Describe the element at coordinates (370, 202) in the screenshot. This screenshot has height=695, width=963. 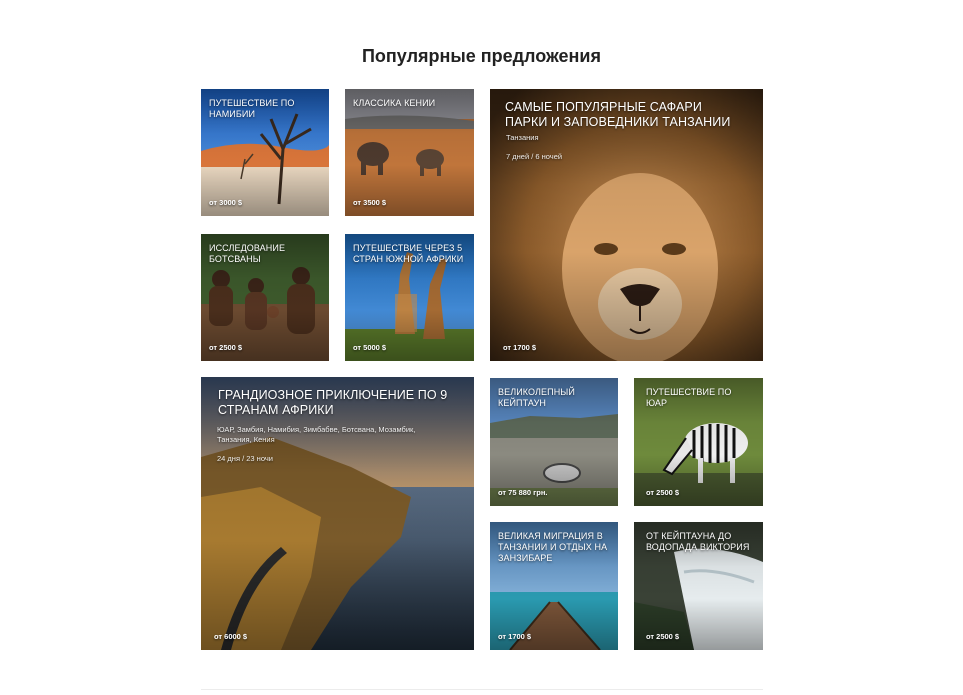
I see `card-price: от 3500 $` at that location.